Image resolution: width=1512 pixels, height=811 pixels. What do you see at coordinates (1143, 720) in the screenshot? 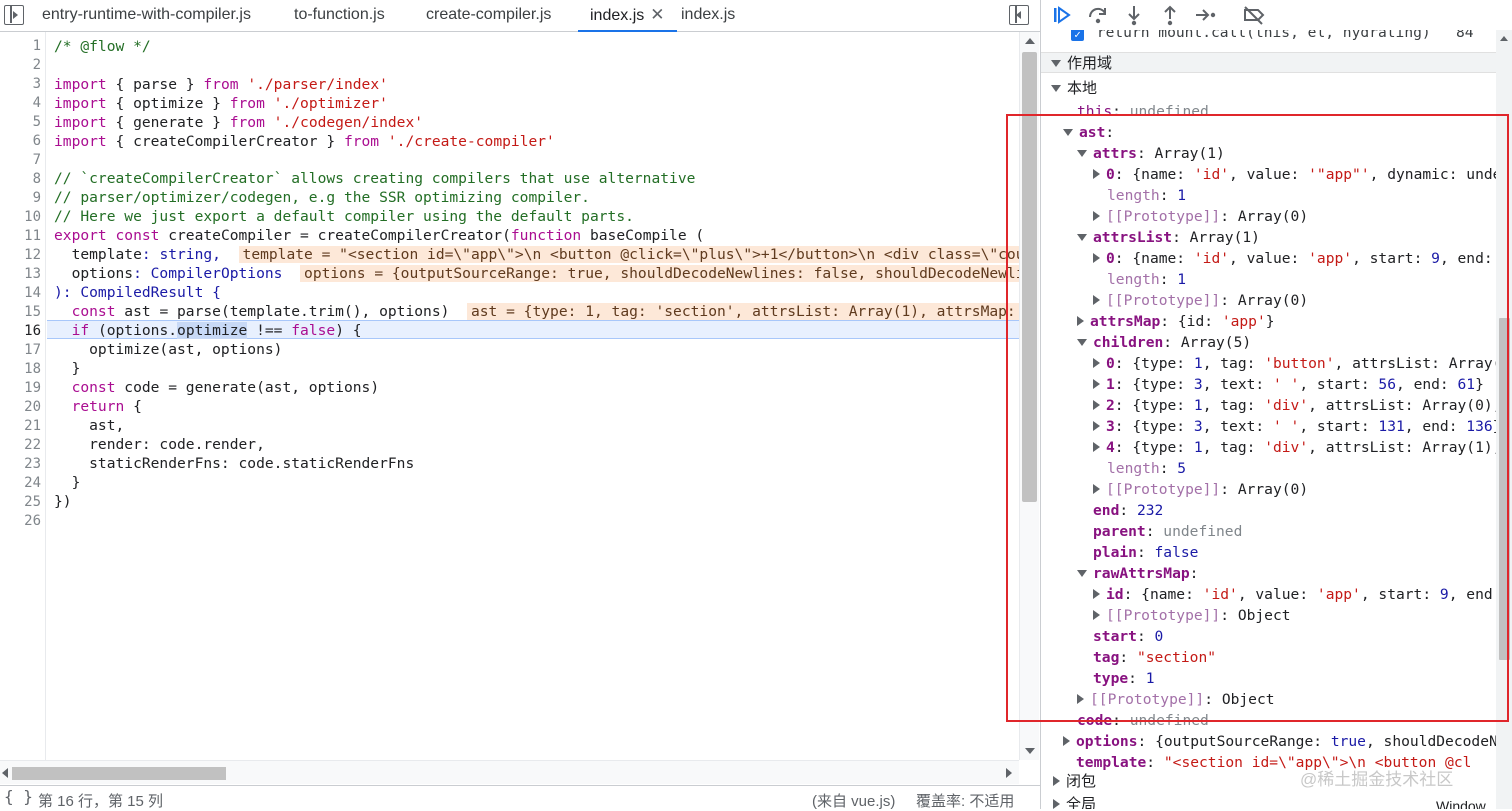
I see `prop-code: code: undefined` at bounding box center [1143, 720].